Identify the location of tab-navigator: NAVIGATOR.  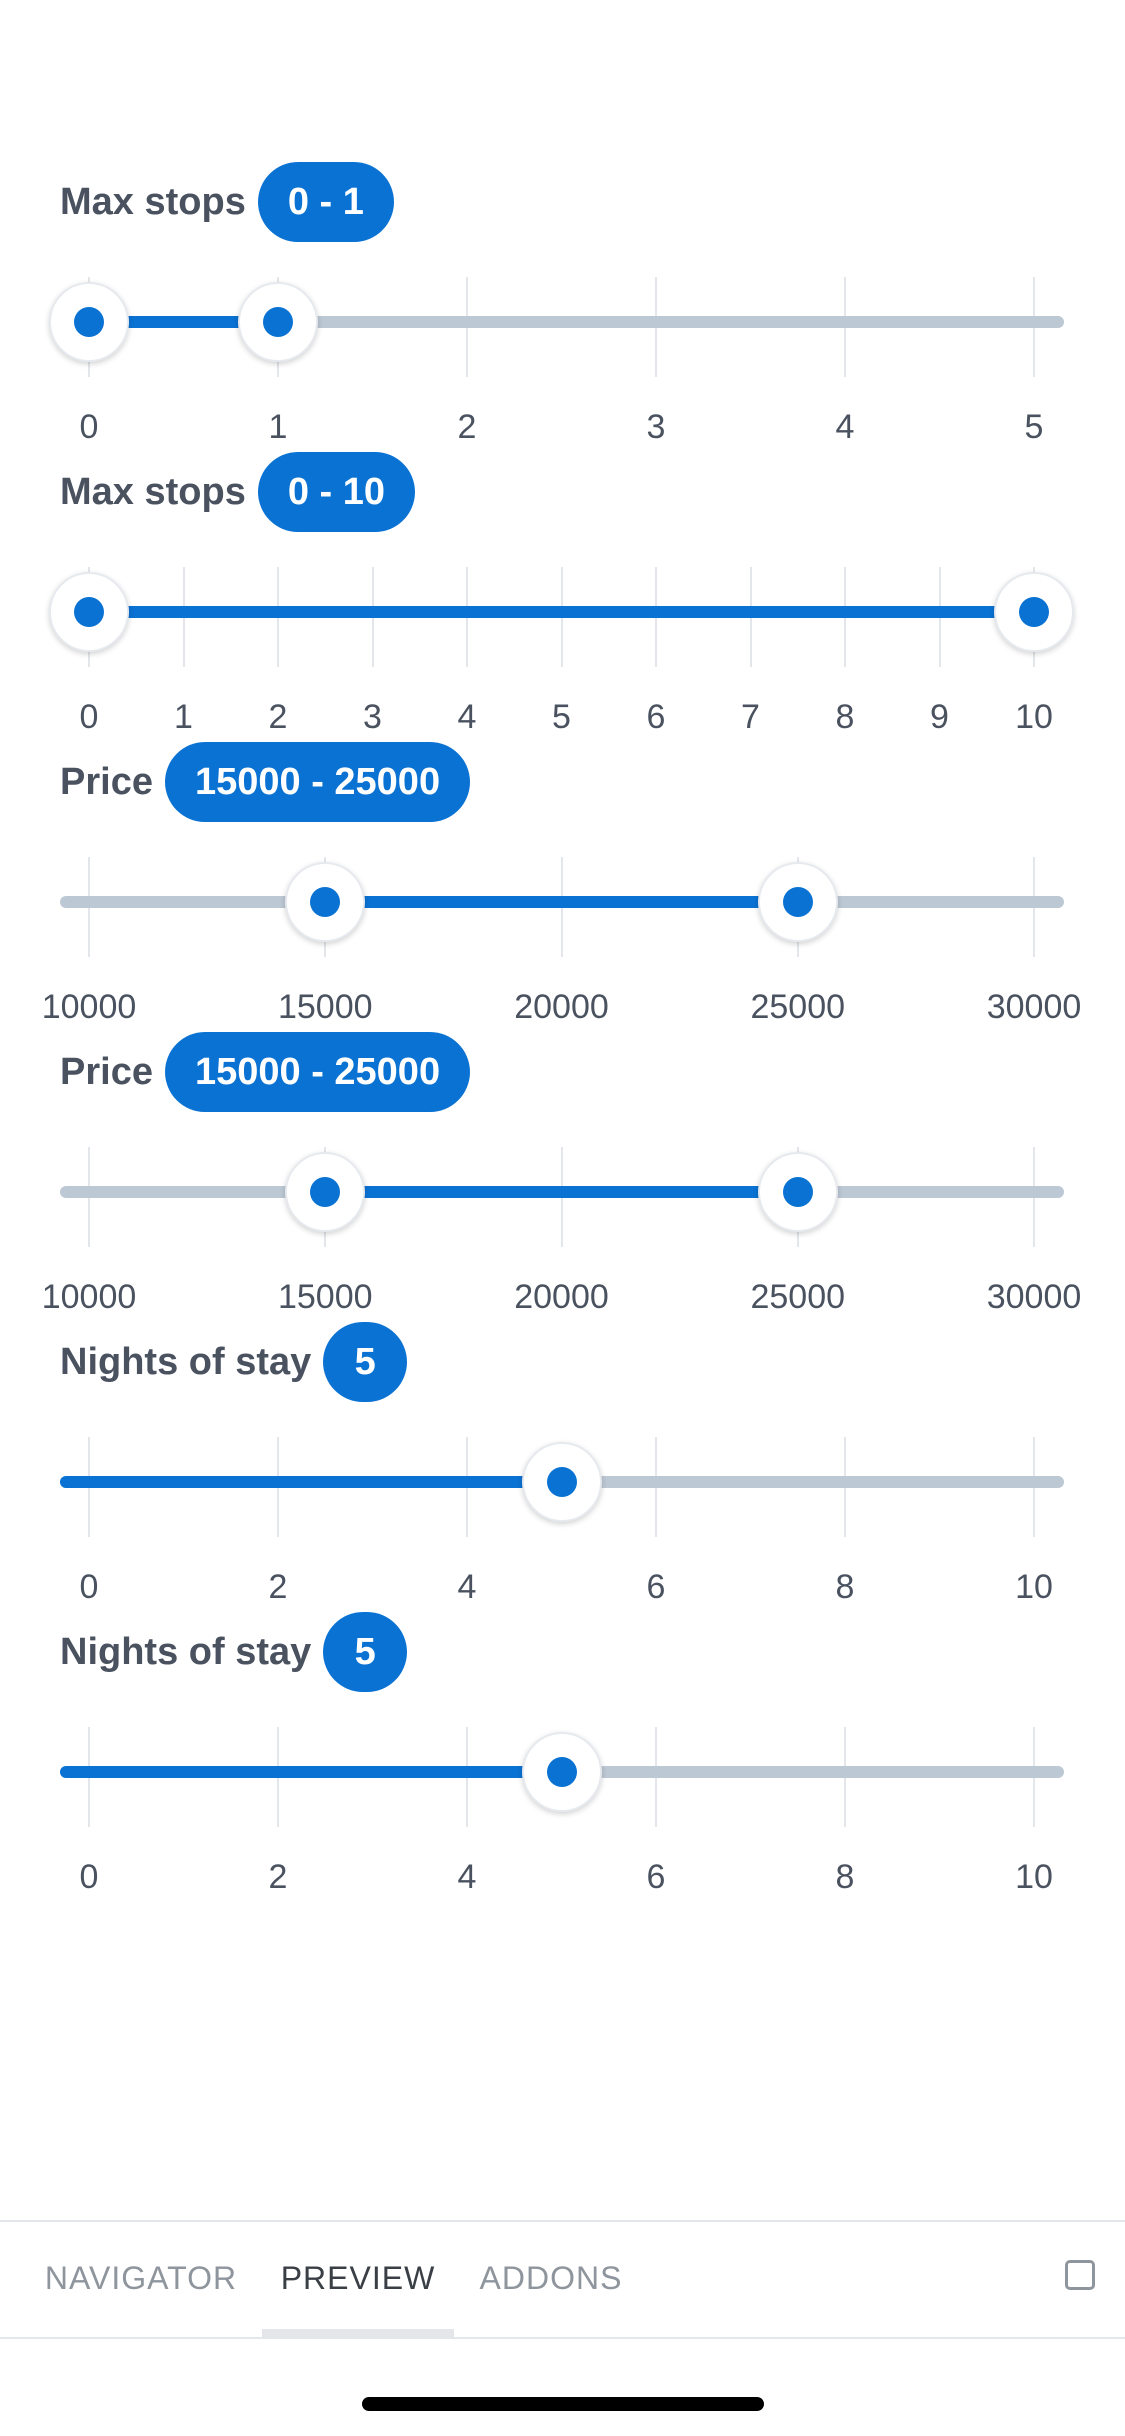
(141, 2278).